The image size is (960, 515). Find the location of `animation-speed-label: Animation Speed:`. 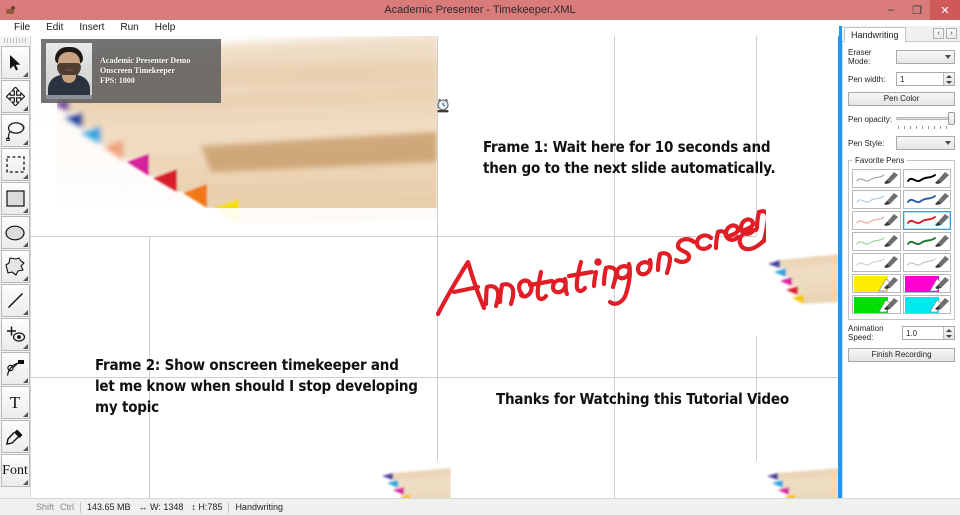

animation-speed-label: Animation Speed: is located at coordinates (866, 333).